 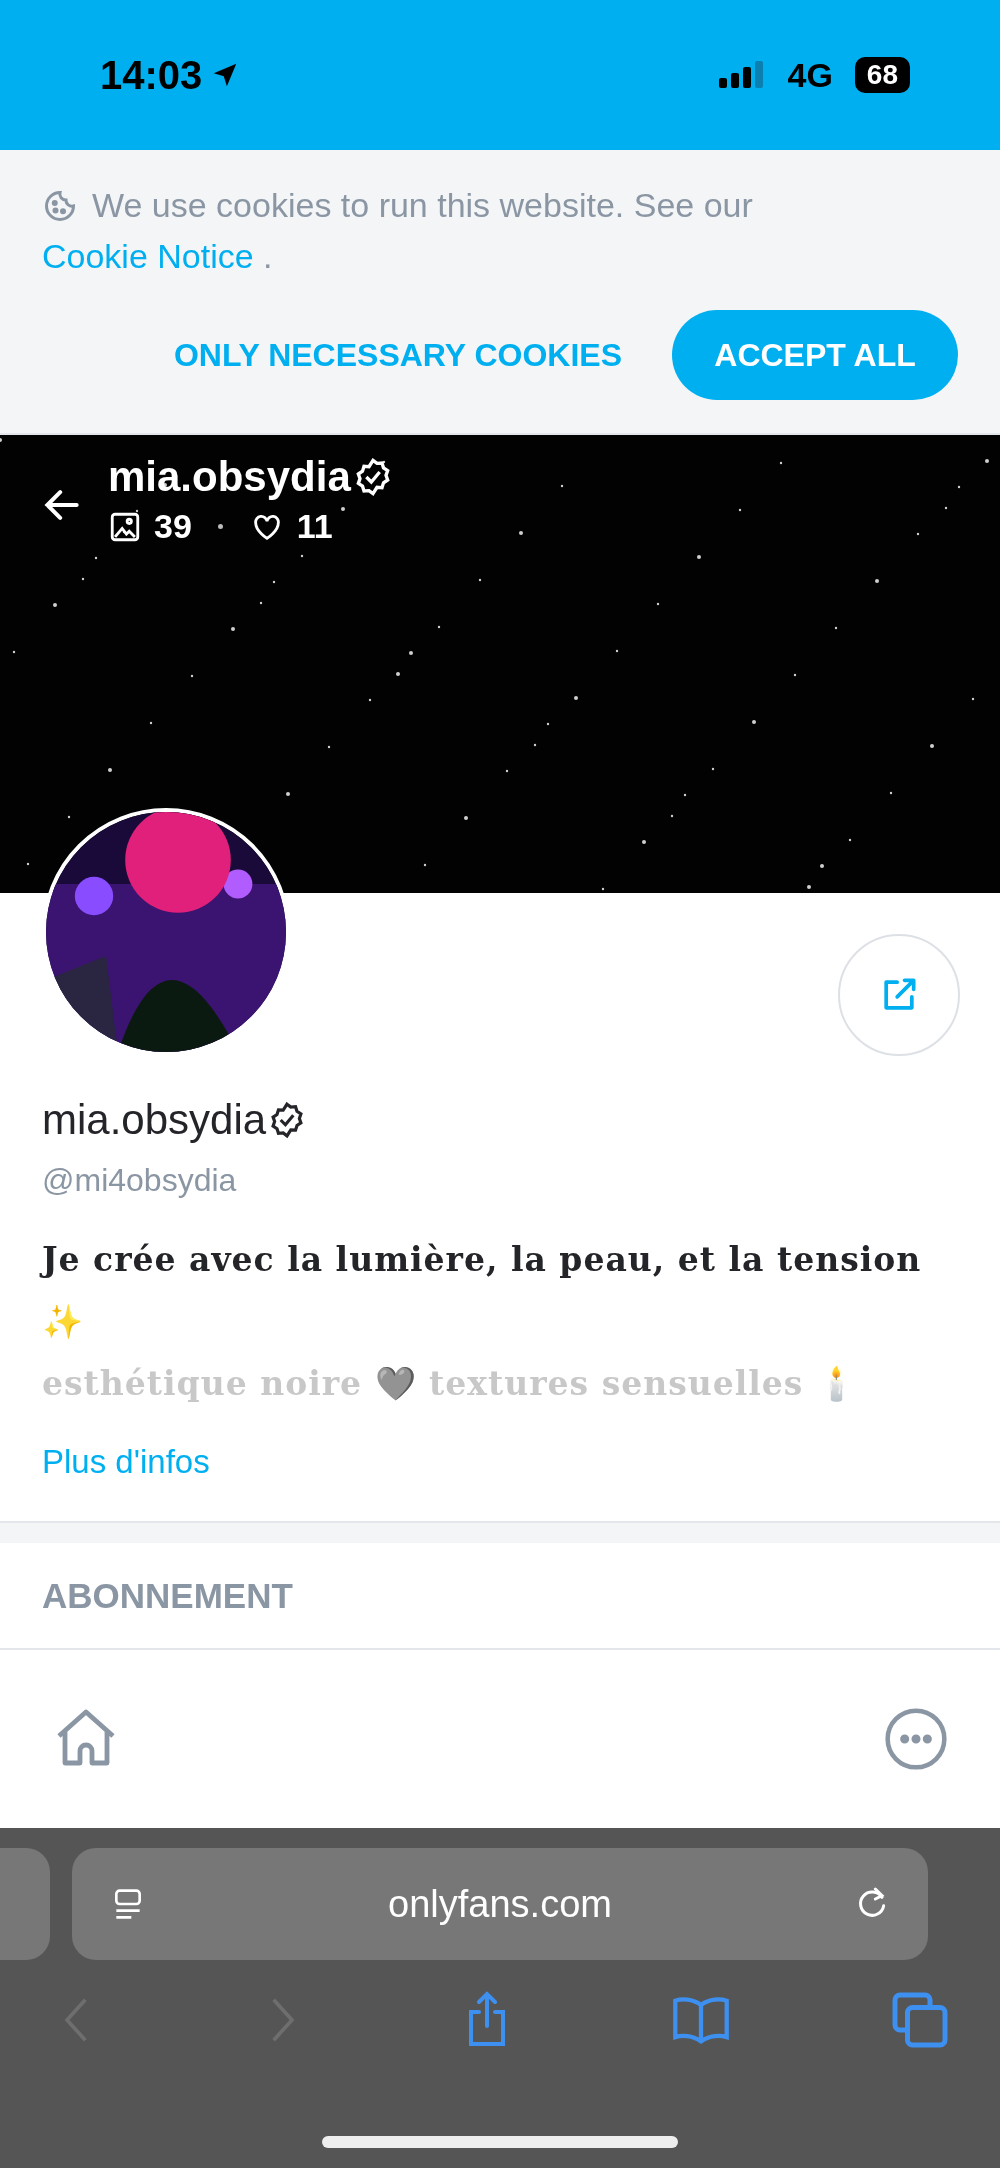 What do you see at coordinates (701, 2020) in the screenshot?
I see `bookmarks-icon` at bounding box center [701, 2020].